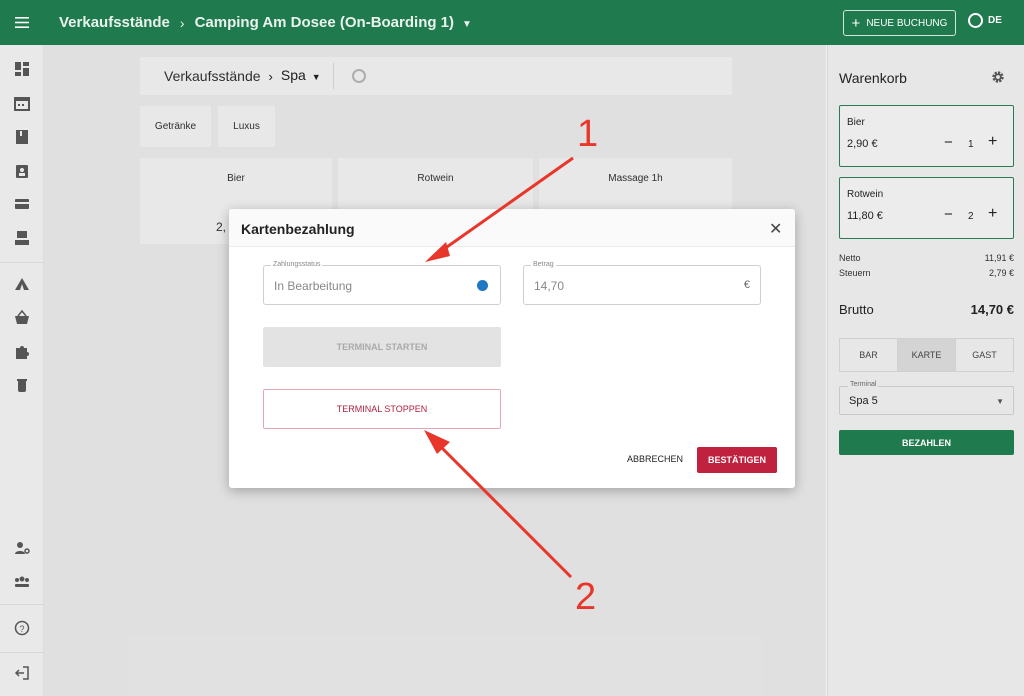  What do you see at coordinates (642, 283) in the screenshot?
I see `amount-field: Betrag 14,70 €` at bounding box center [642, 283].